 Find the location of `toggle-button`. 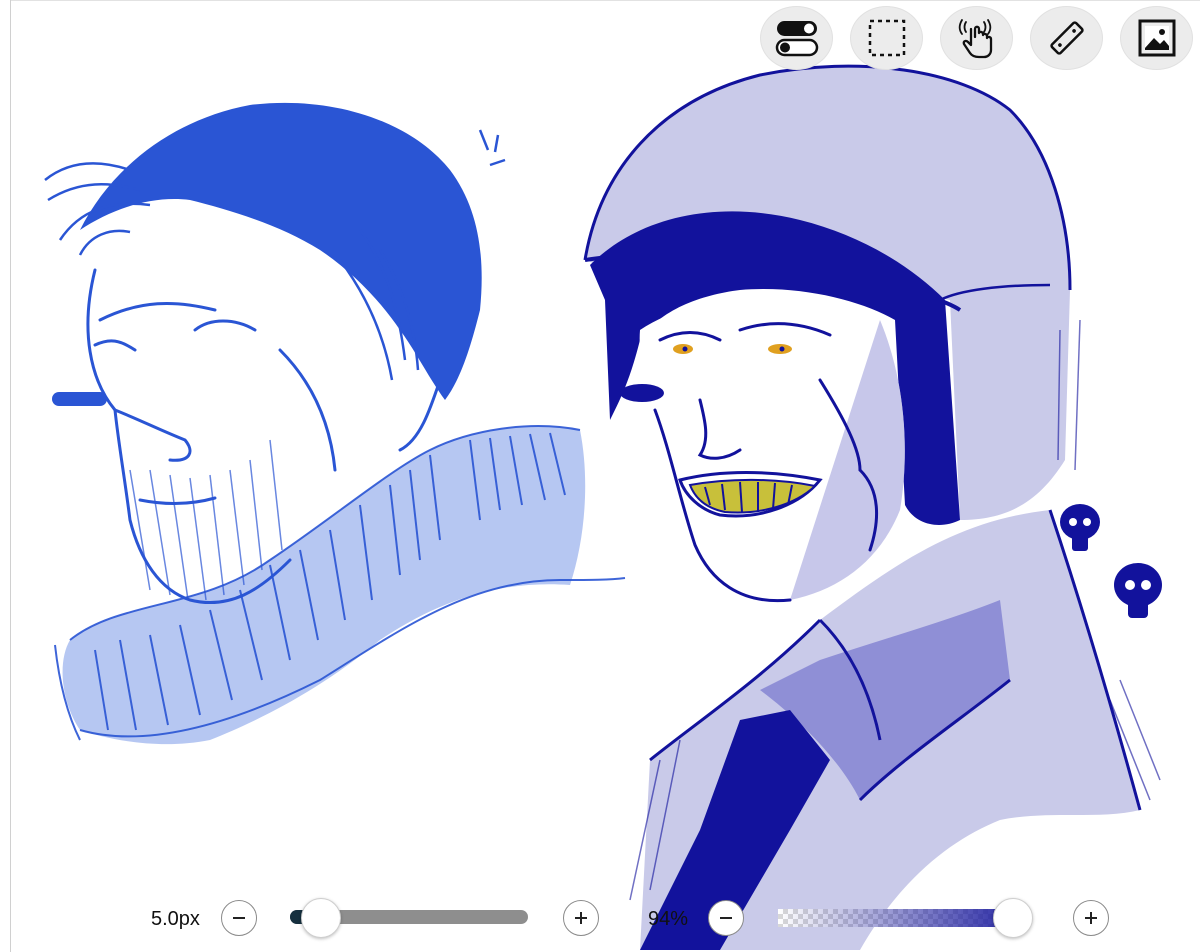

toggle-button is located at coordinates (796, 38).